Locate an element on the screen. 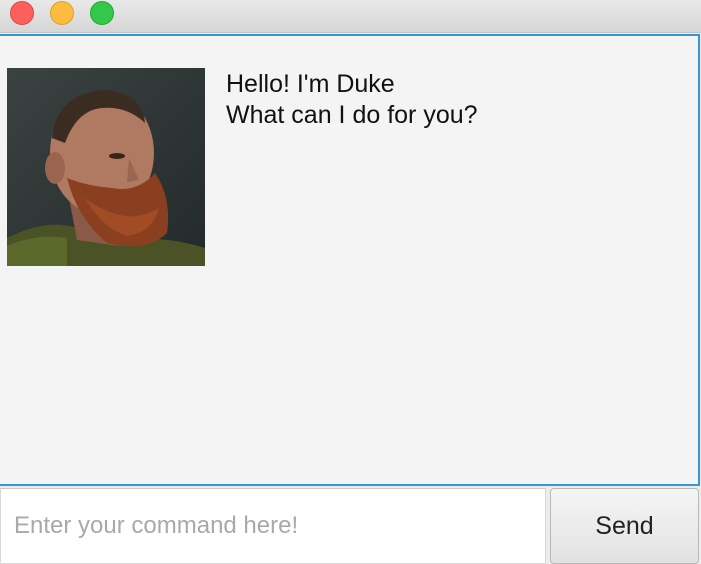 Image resolution: width=701 pixels, height=564 pixels. input-row: Send is located at coordinates (350, 525).